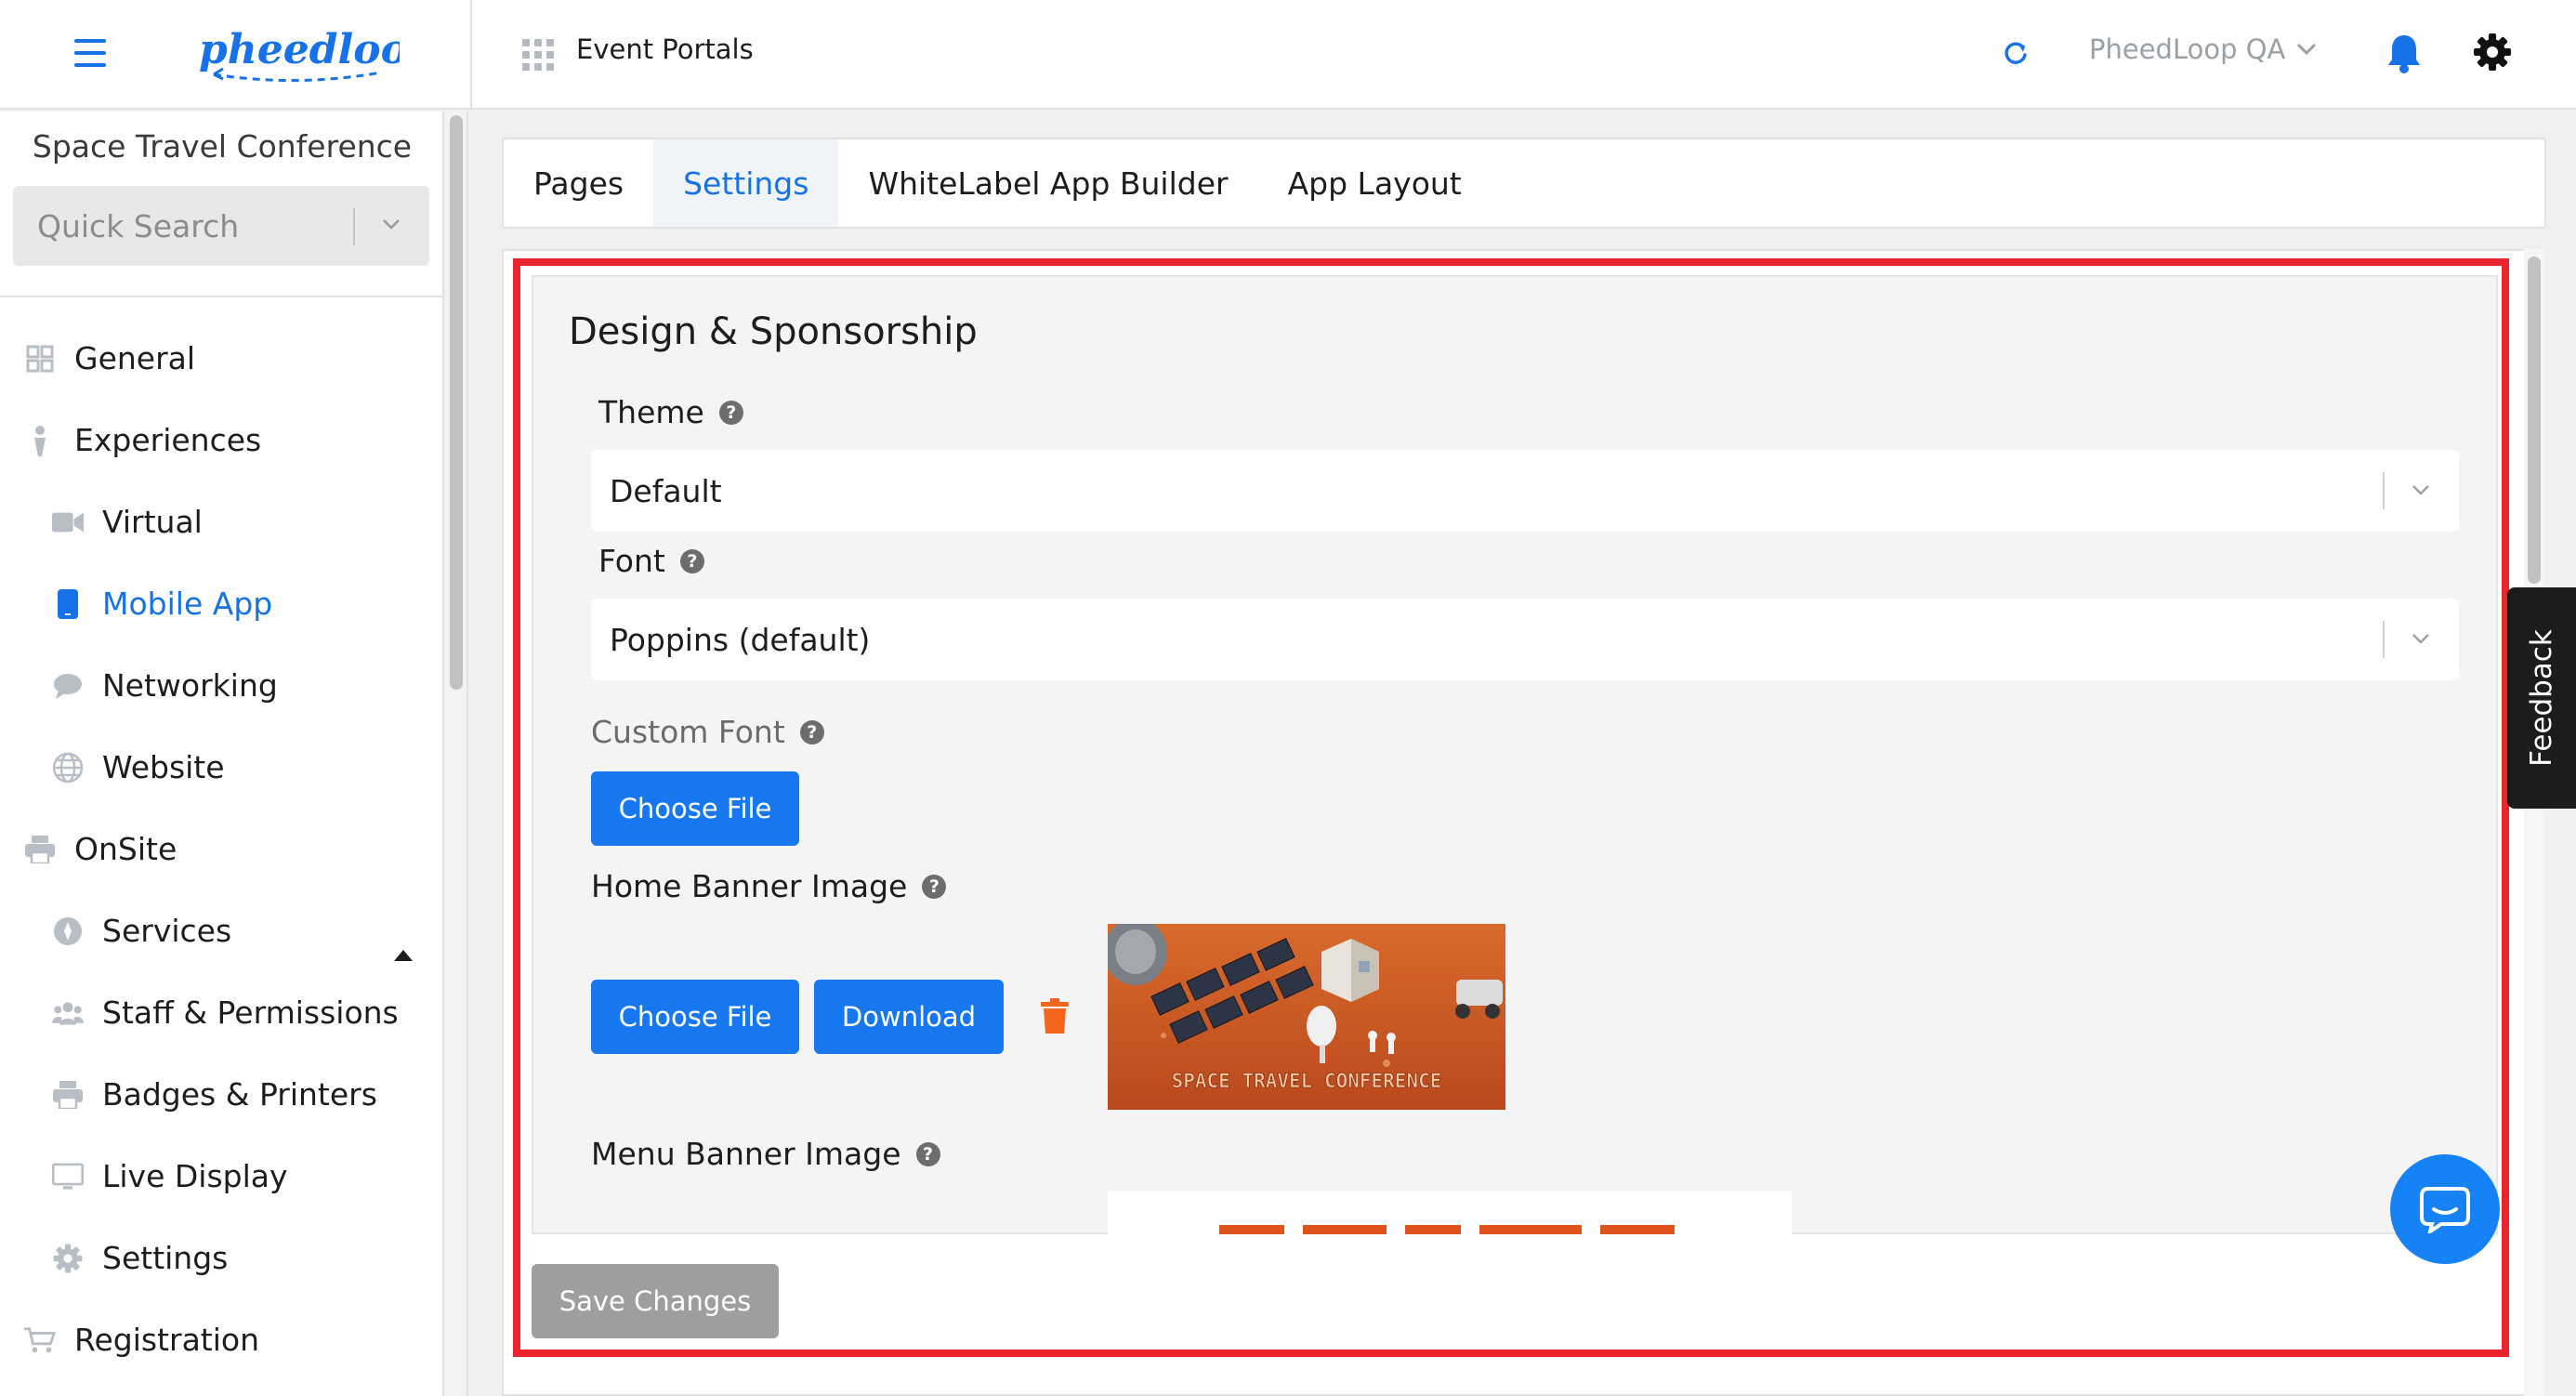  Describe the element at coordinates (2015, 53) in the screenshot. I see `refresh-icon` at that location.